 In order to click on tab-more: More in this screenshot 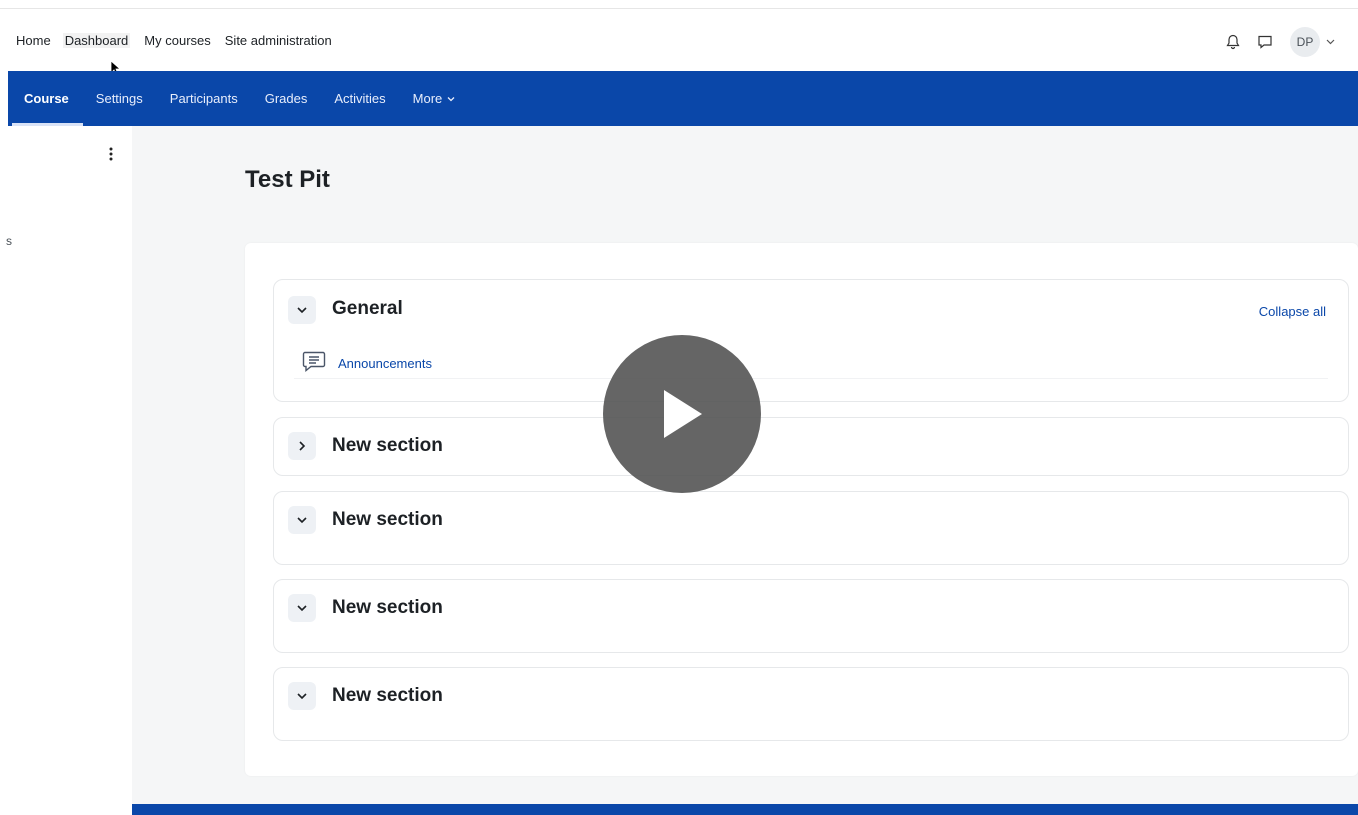, I will do `click(435, 98)`.